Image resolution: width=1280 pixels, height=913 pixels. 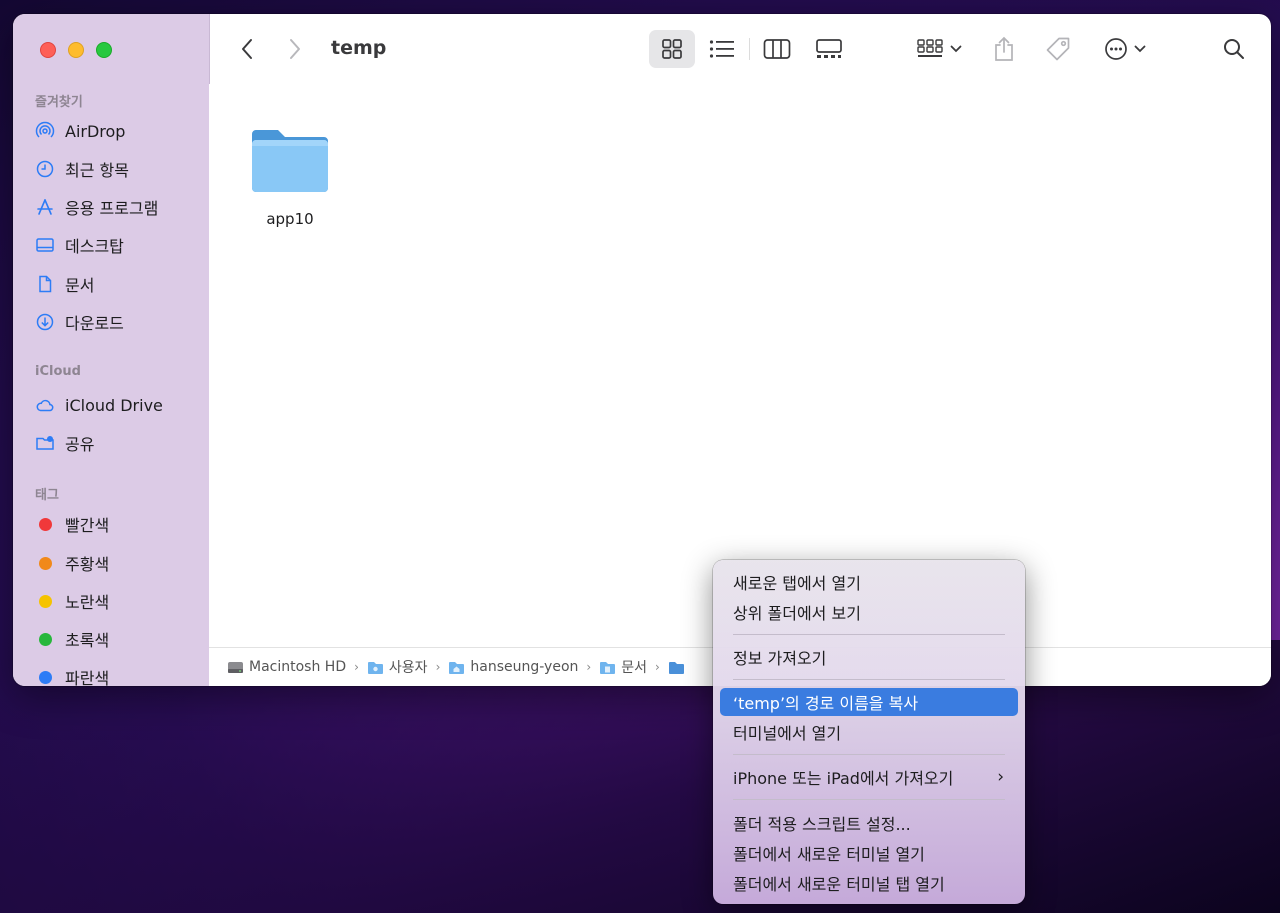 I want to click on path-crumb-users: 사용자, so click(x=397, y=667).